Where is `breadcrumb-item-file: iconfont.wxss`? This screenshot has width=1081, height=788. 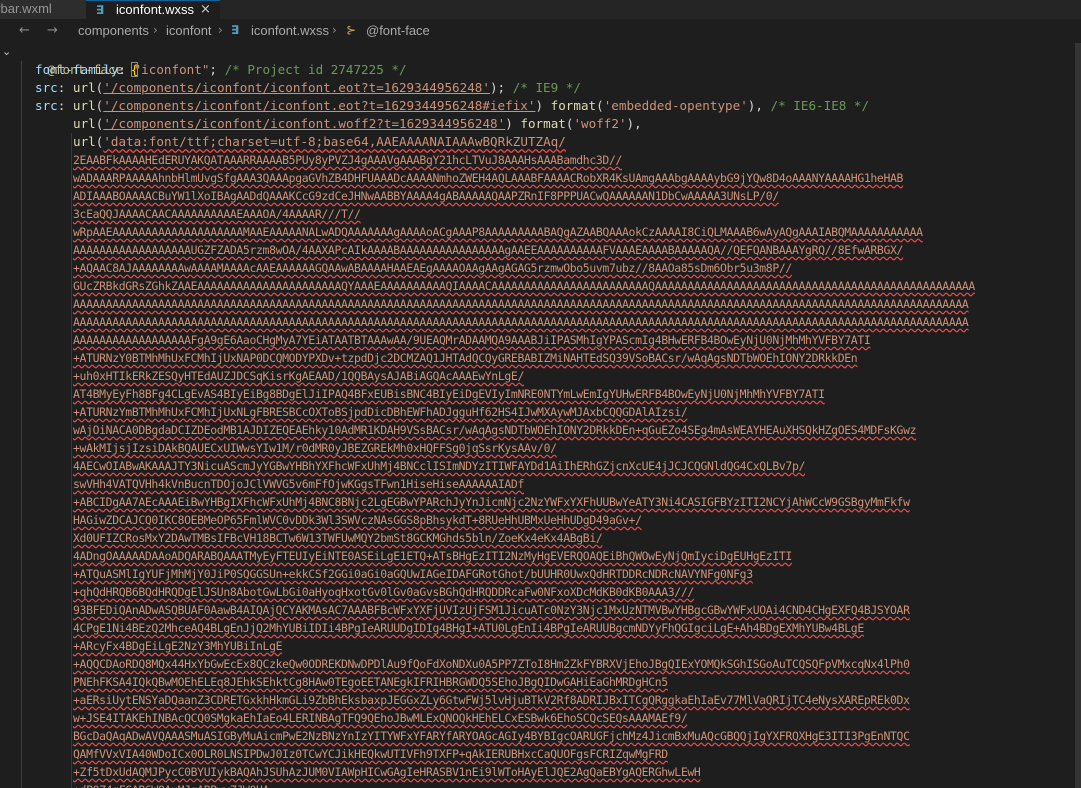 breadcrumb-item-file: iconfont.wxss is located at coordinates (290, 30).